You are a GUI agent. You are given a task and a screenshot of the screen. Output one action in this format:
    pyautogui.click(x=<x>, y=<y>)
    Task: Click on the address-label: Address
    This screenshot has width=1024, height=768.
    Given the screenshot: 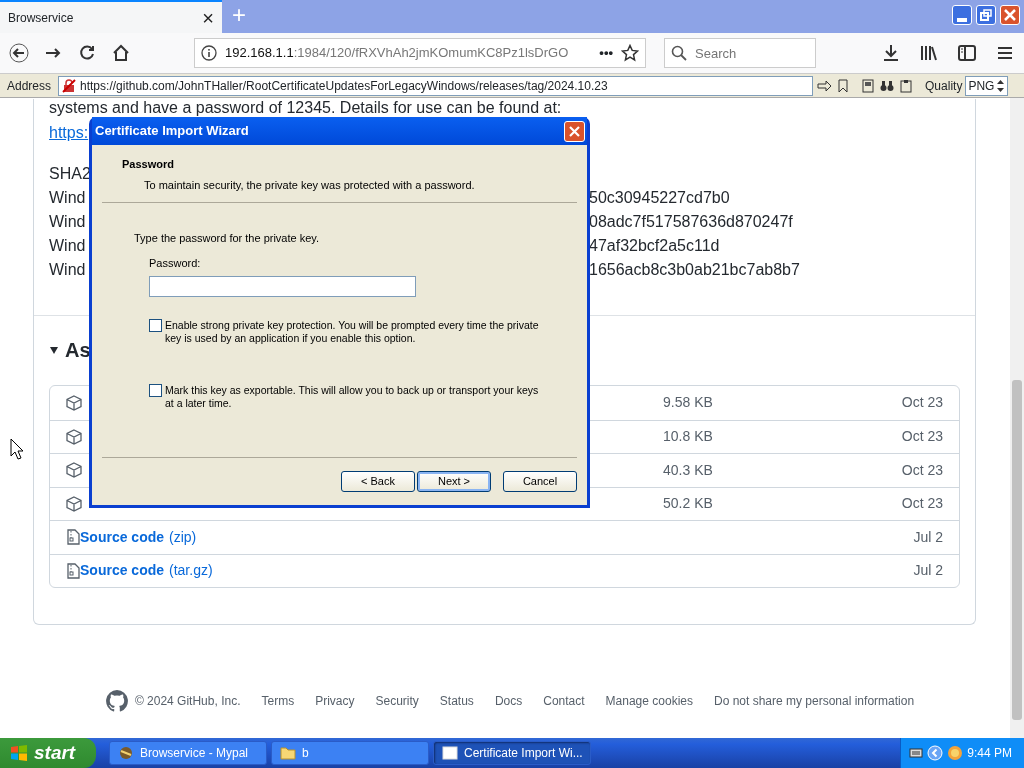 What is the action you would take?
    pyautogui.click(x=29, y=86)
    